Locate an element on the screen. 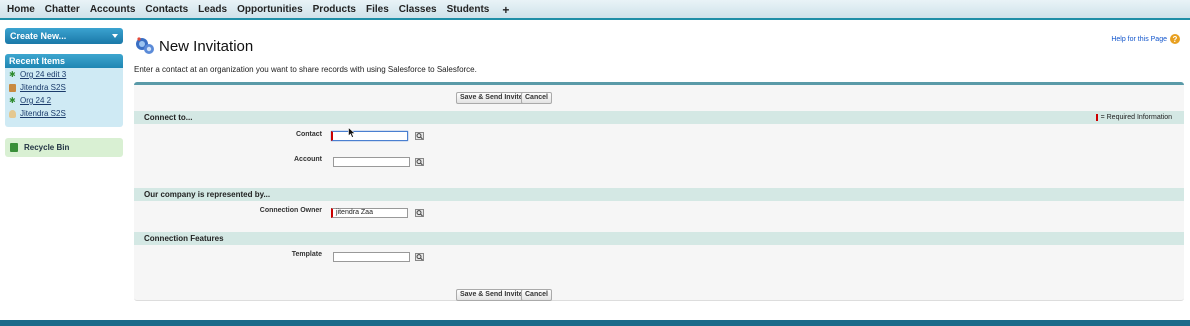 The image size is (1190, 326). contact-label: Contact is located at coordinates (308, 134).